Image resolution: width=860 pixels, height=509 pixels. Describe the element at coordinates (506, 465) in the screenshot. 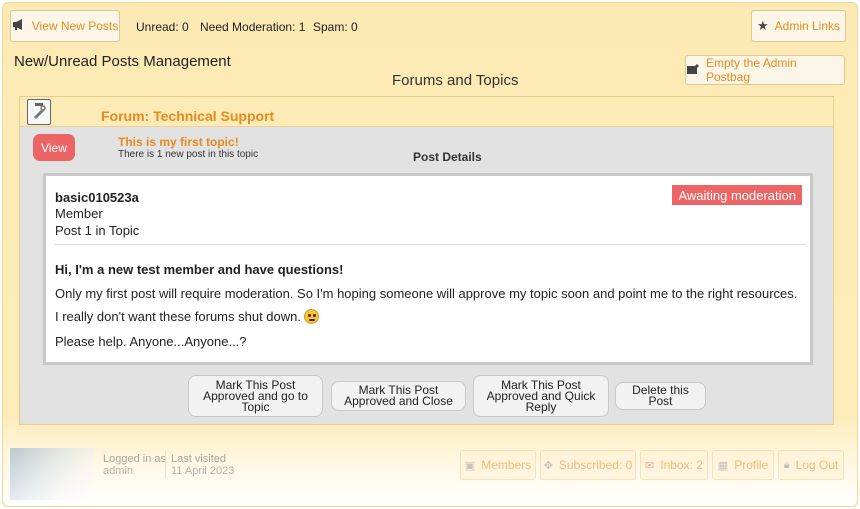

I see `members-label: Members` at that location.